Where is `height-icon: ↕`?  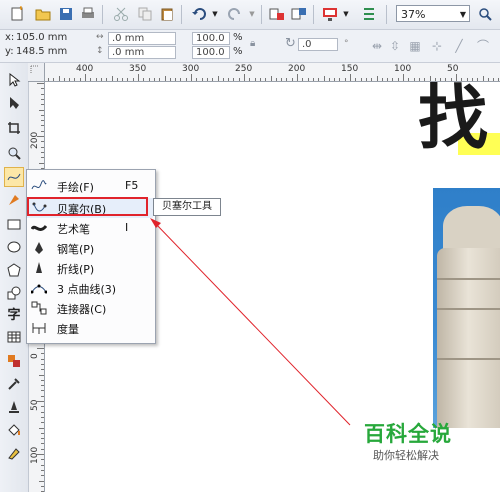
height-icon: ↕ is located at coordinates (100, 51).